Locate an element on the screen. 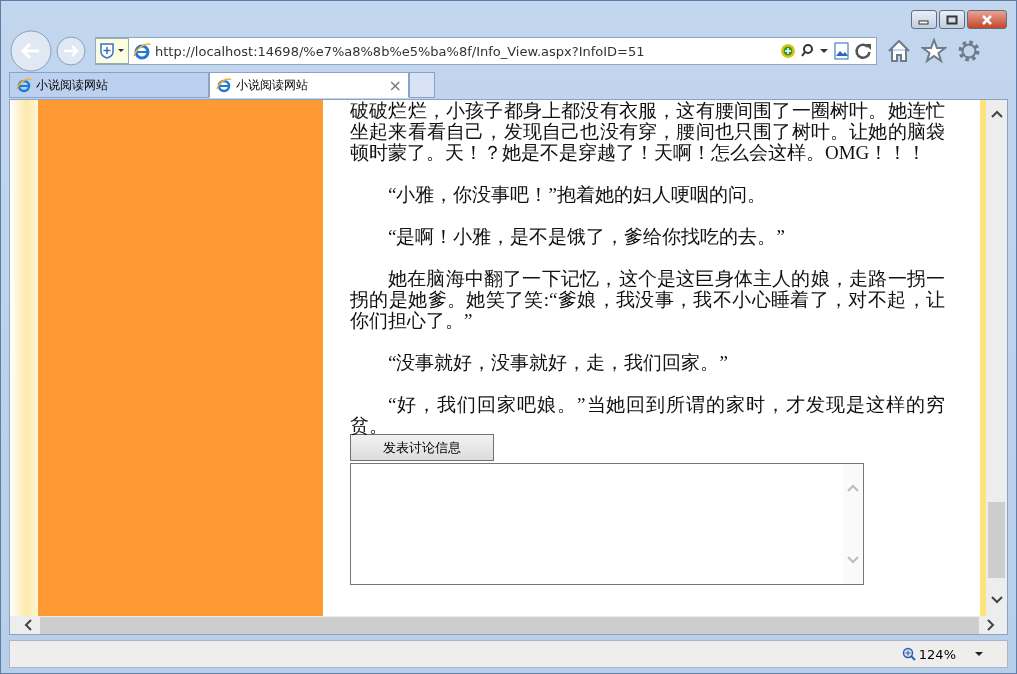 This screenshot has width=1017, height=674. paragraph: “小雅，你没事吧！”抱着她的妇人哽咽的问。 is located at coordinates (577, 194).